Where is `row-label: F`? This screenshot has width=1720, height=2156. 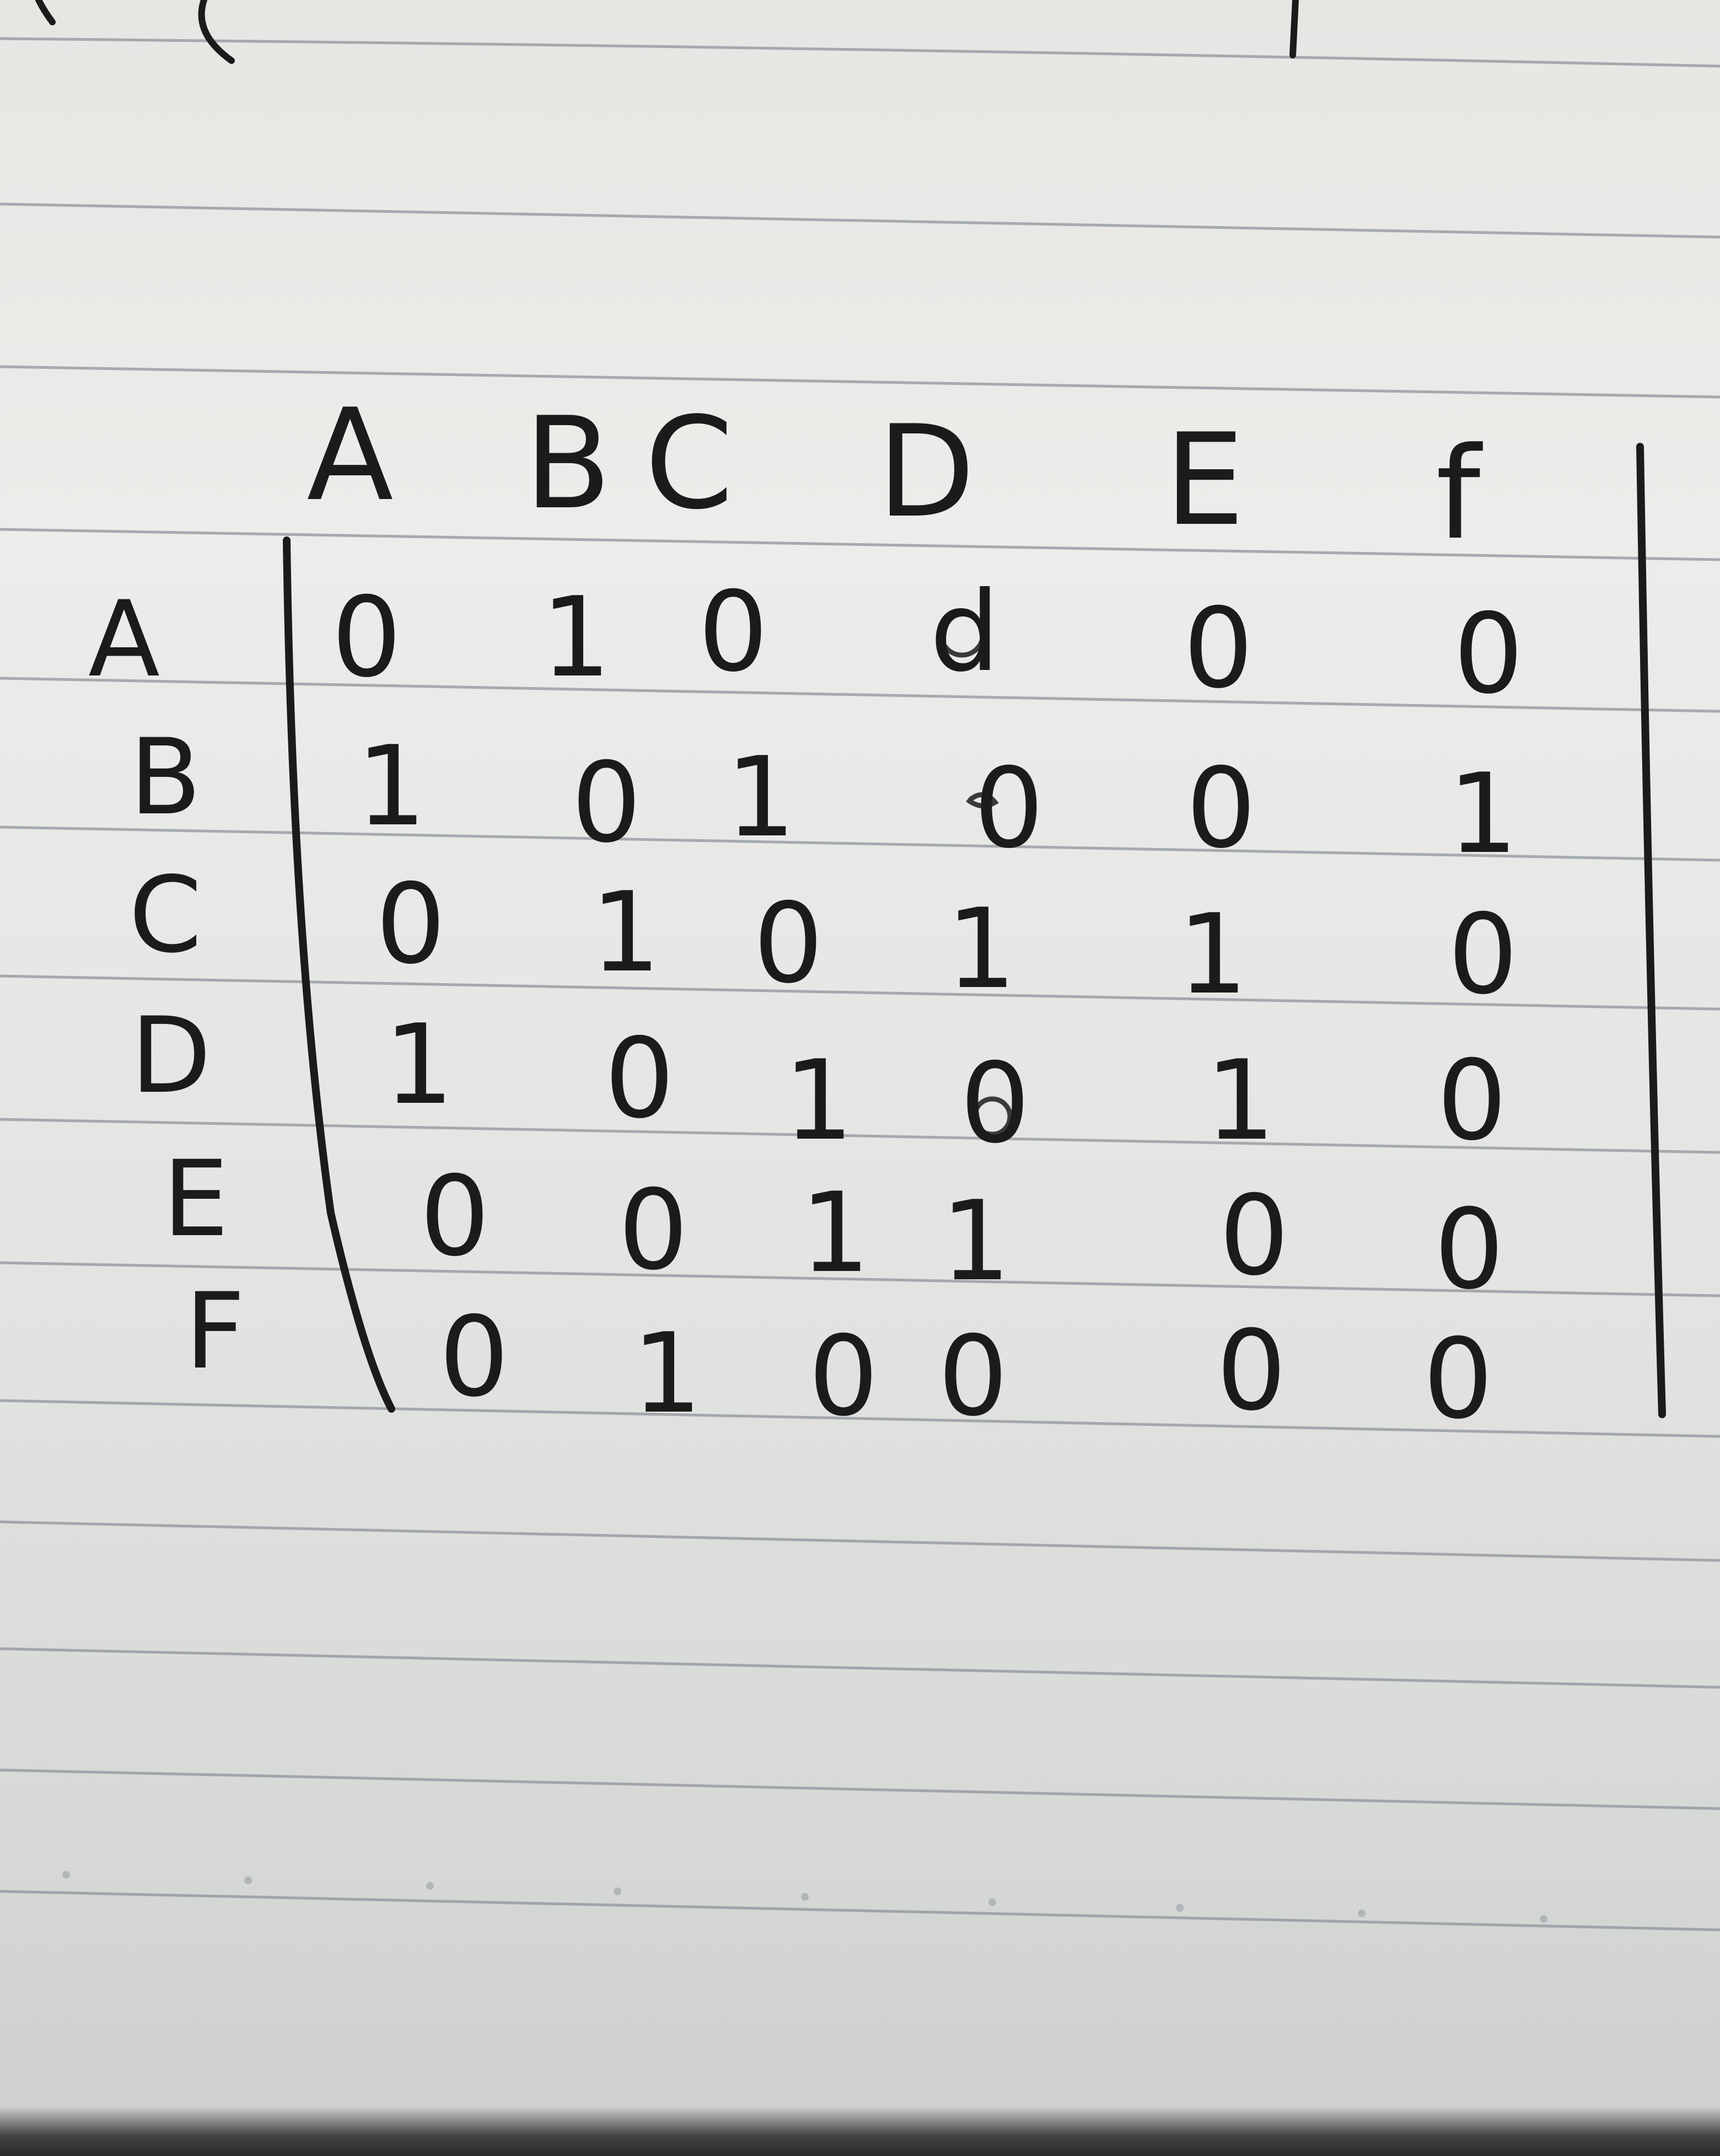 row-label: F is located at coordinates (215, 1331).